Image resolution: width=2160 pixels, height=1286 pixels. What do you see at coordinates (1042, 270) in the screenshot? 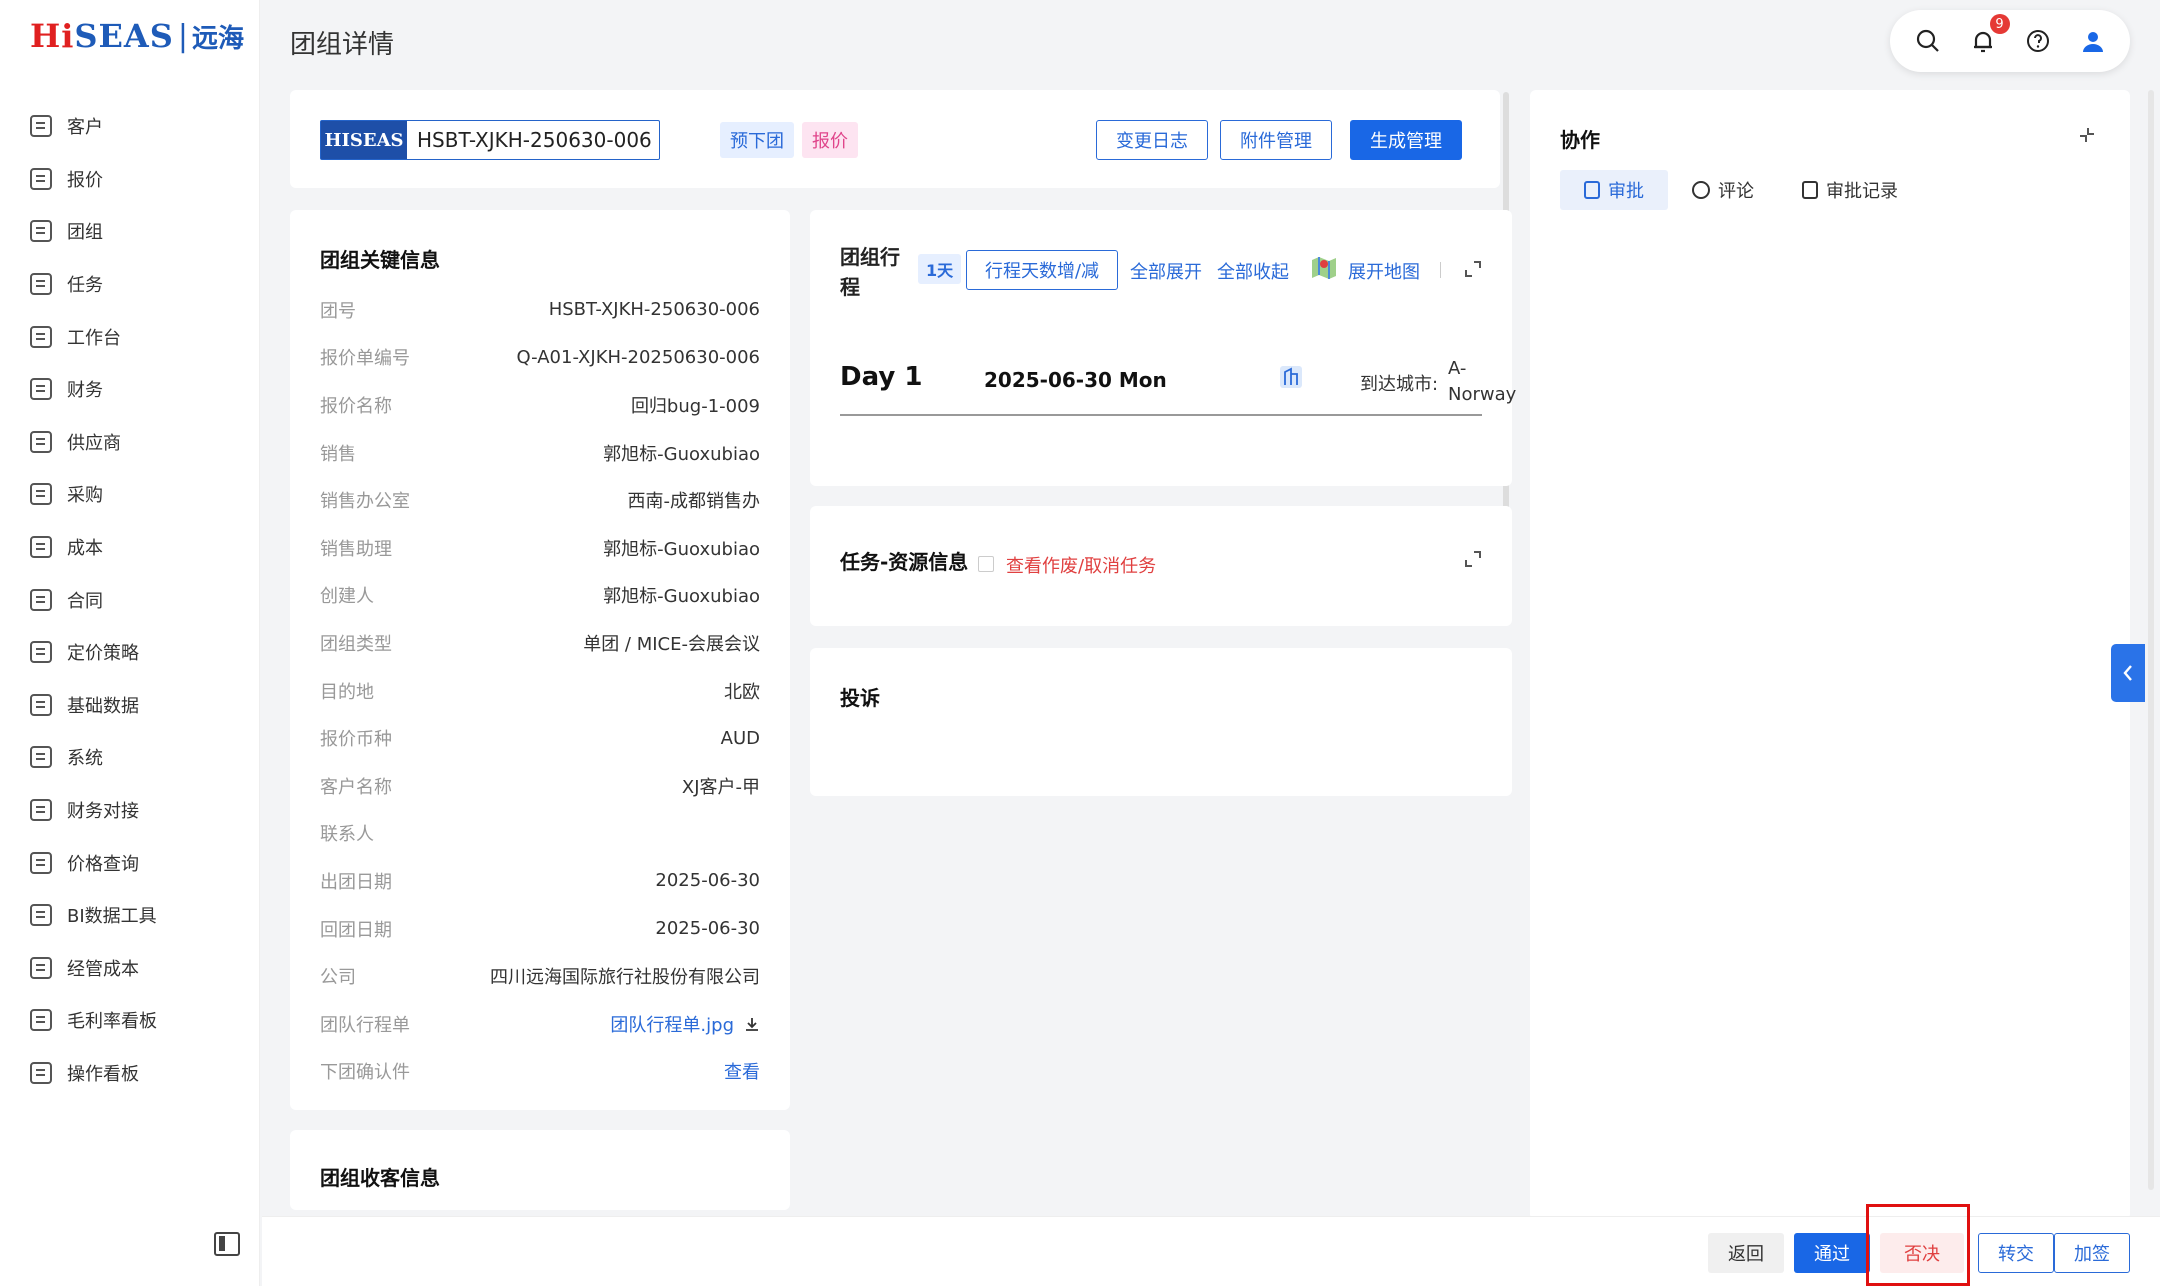
I see `adjust-days-button: 行程天数增/减` at bounding box center [1042, 270].